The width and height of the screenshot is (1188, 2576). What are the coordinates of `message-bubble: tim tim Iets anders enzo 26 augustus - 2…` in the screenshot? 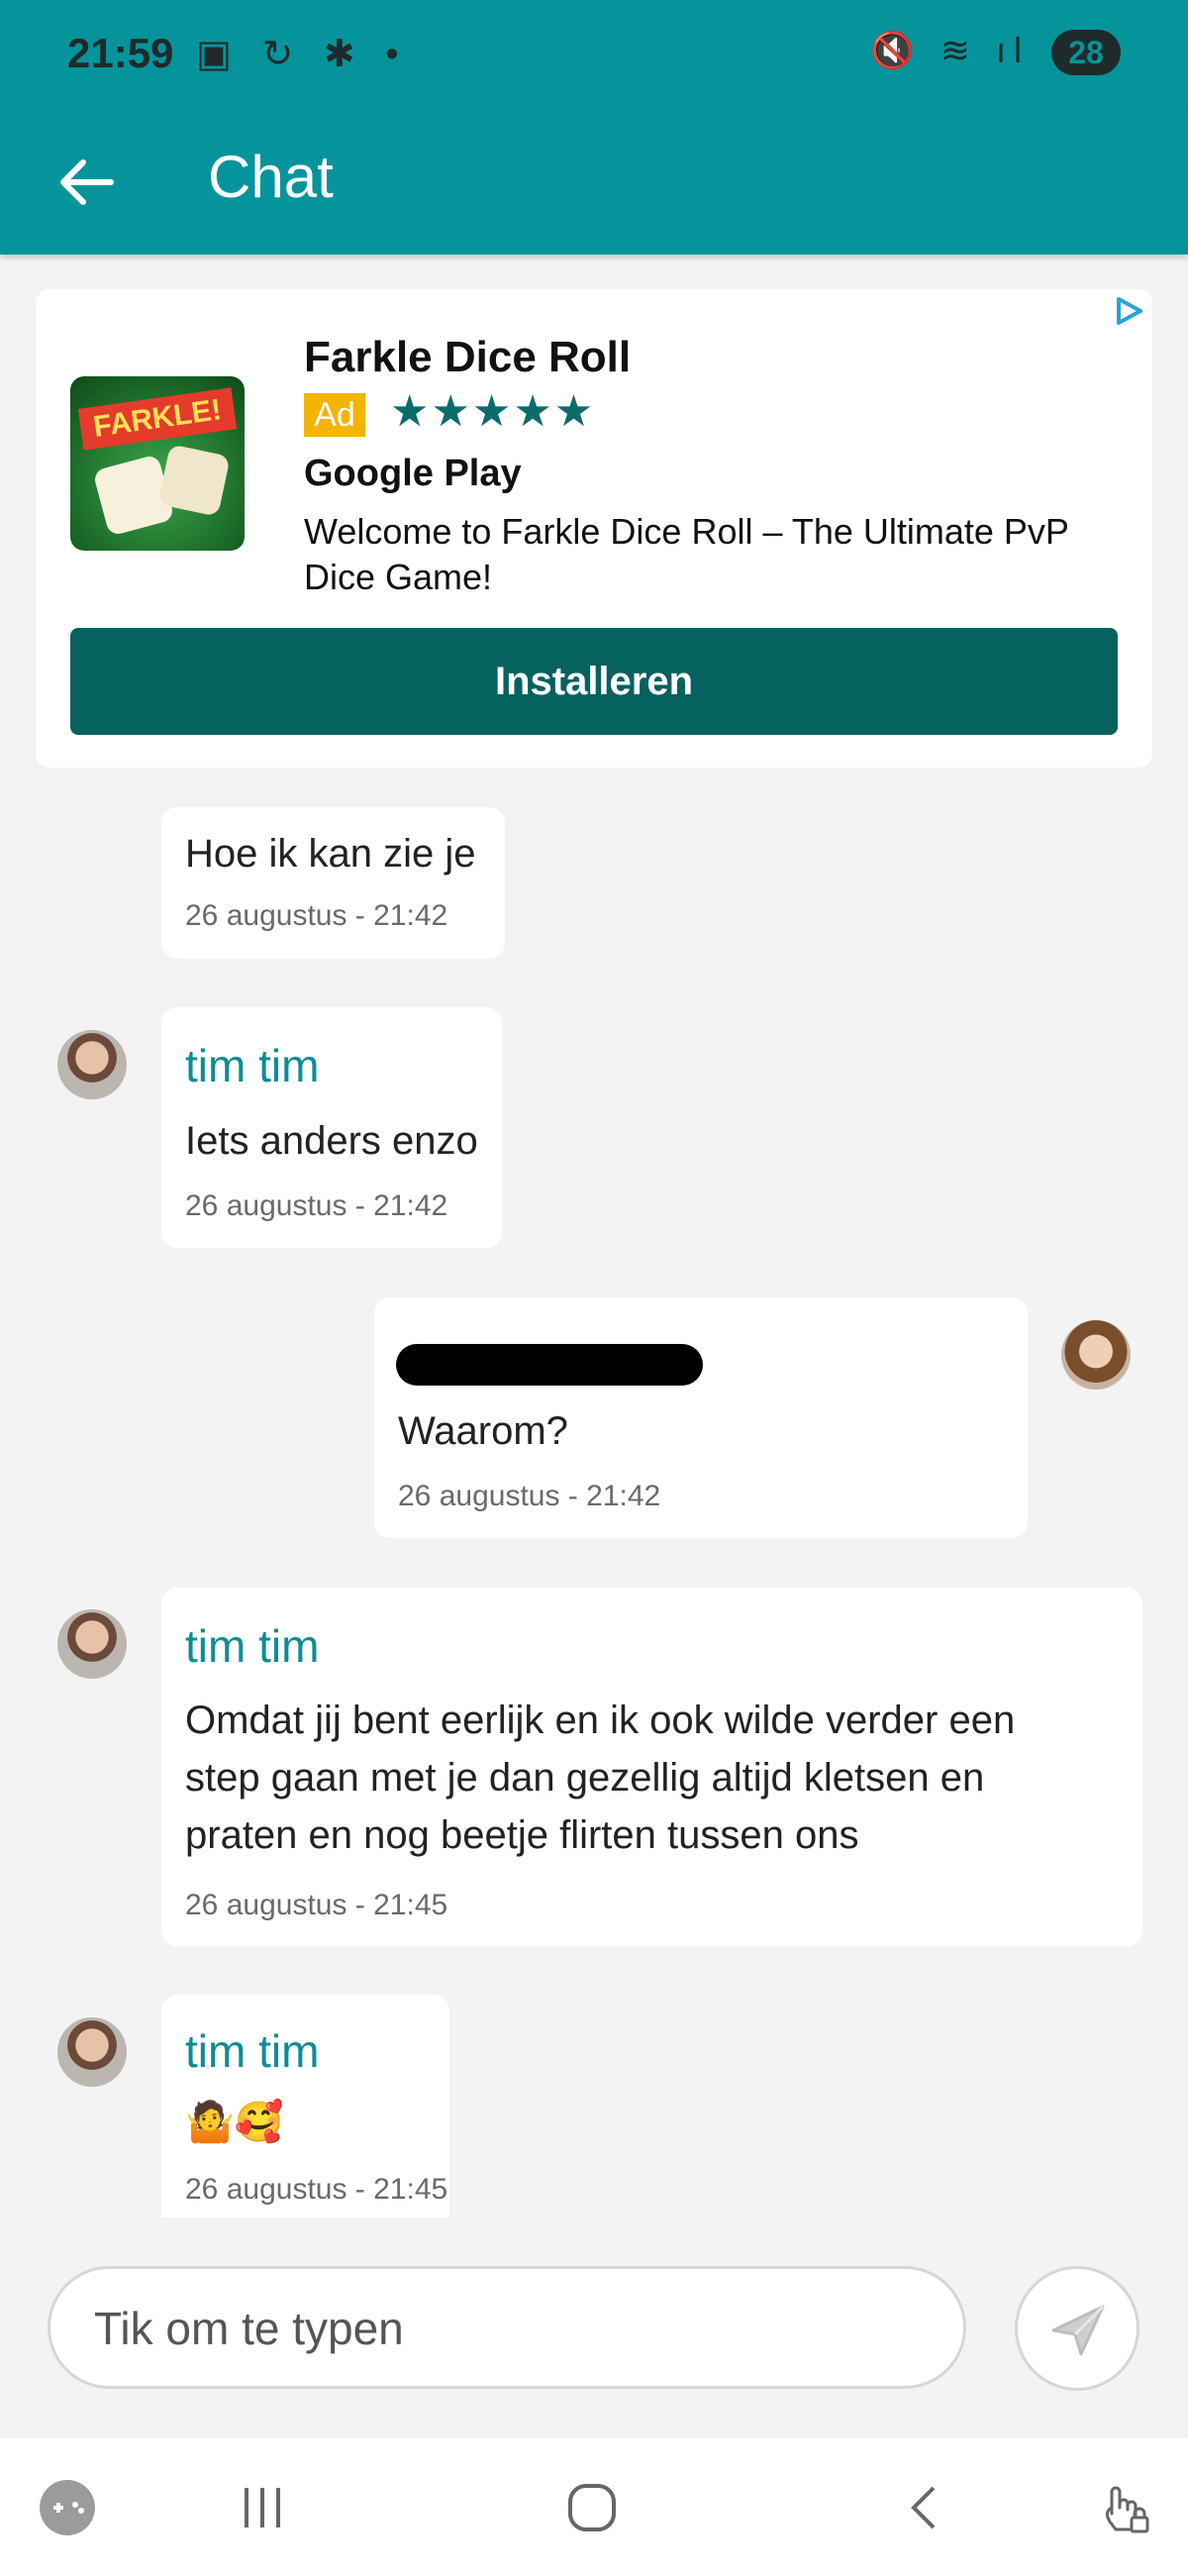 It's located at (331, 1127).